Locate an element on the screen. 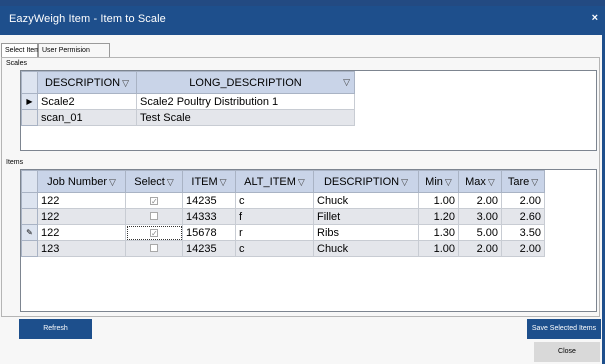 The width and height of the screenshot is (605, 364). cell-description: Fillet is located at coordinates (366, 216).